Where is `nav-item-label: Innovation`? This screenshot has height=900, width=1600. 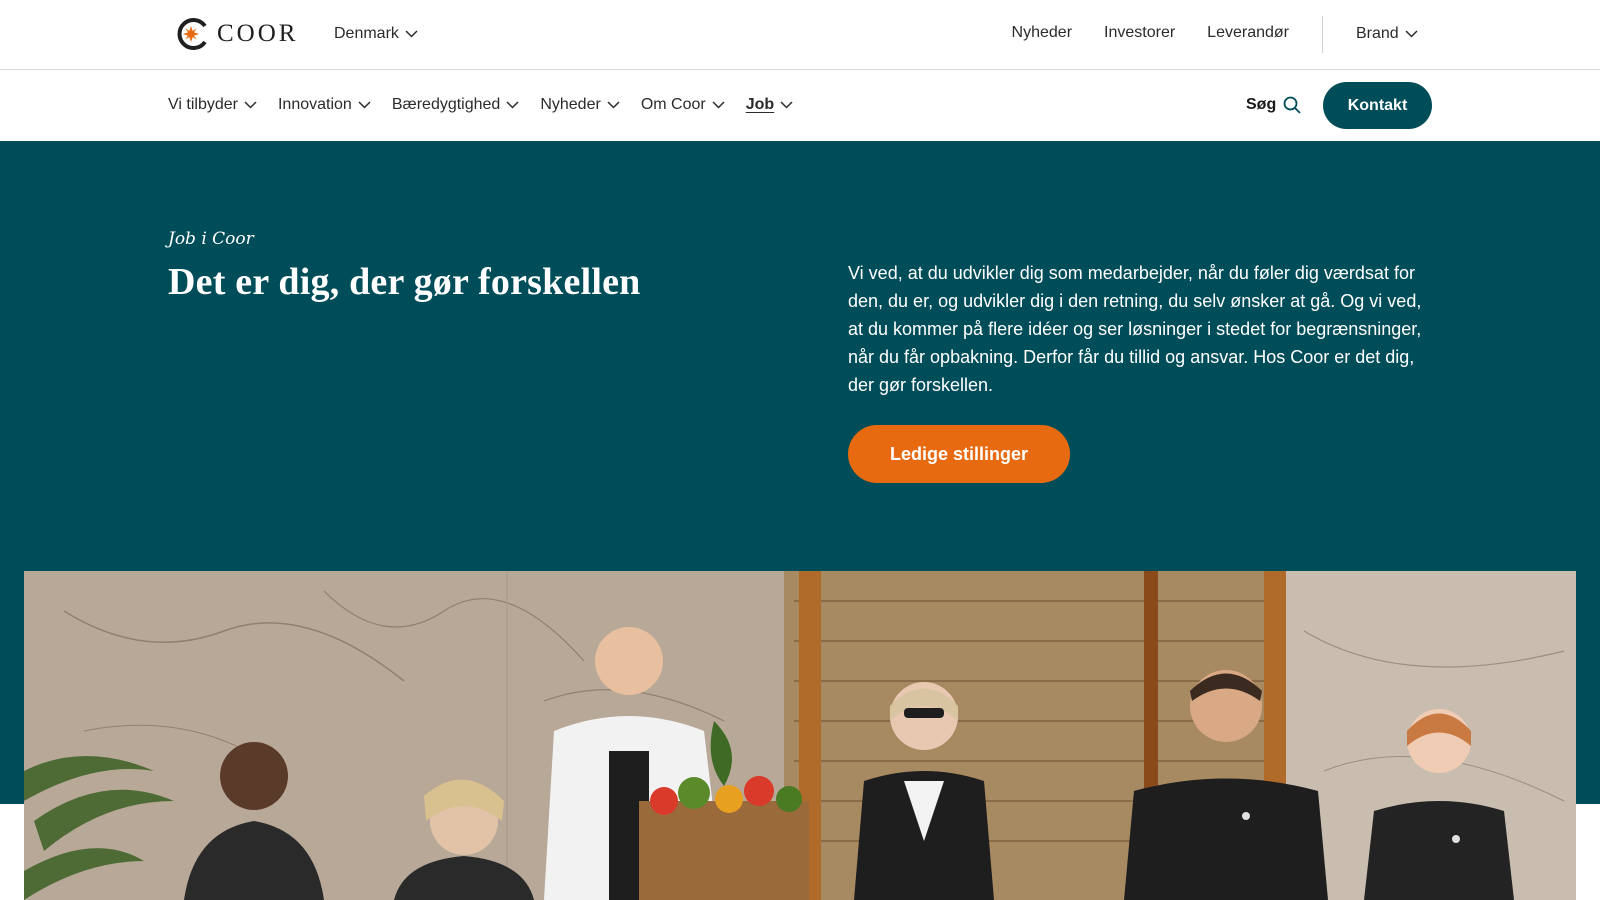
nav-item-label: Innovation is located at coordinates (314, 104).